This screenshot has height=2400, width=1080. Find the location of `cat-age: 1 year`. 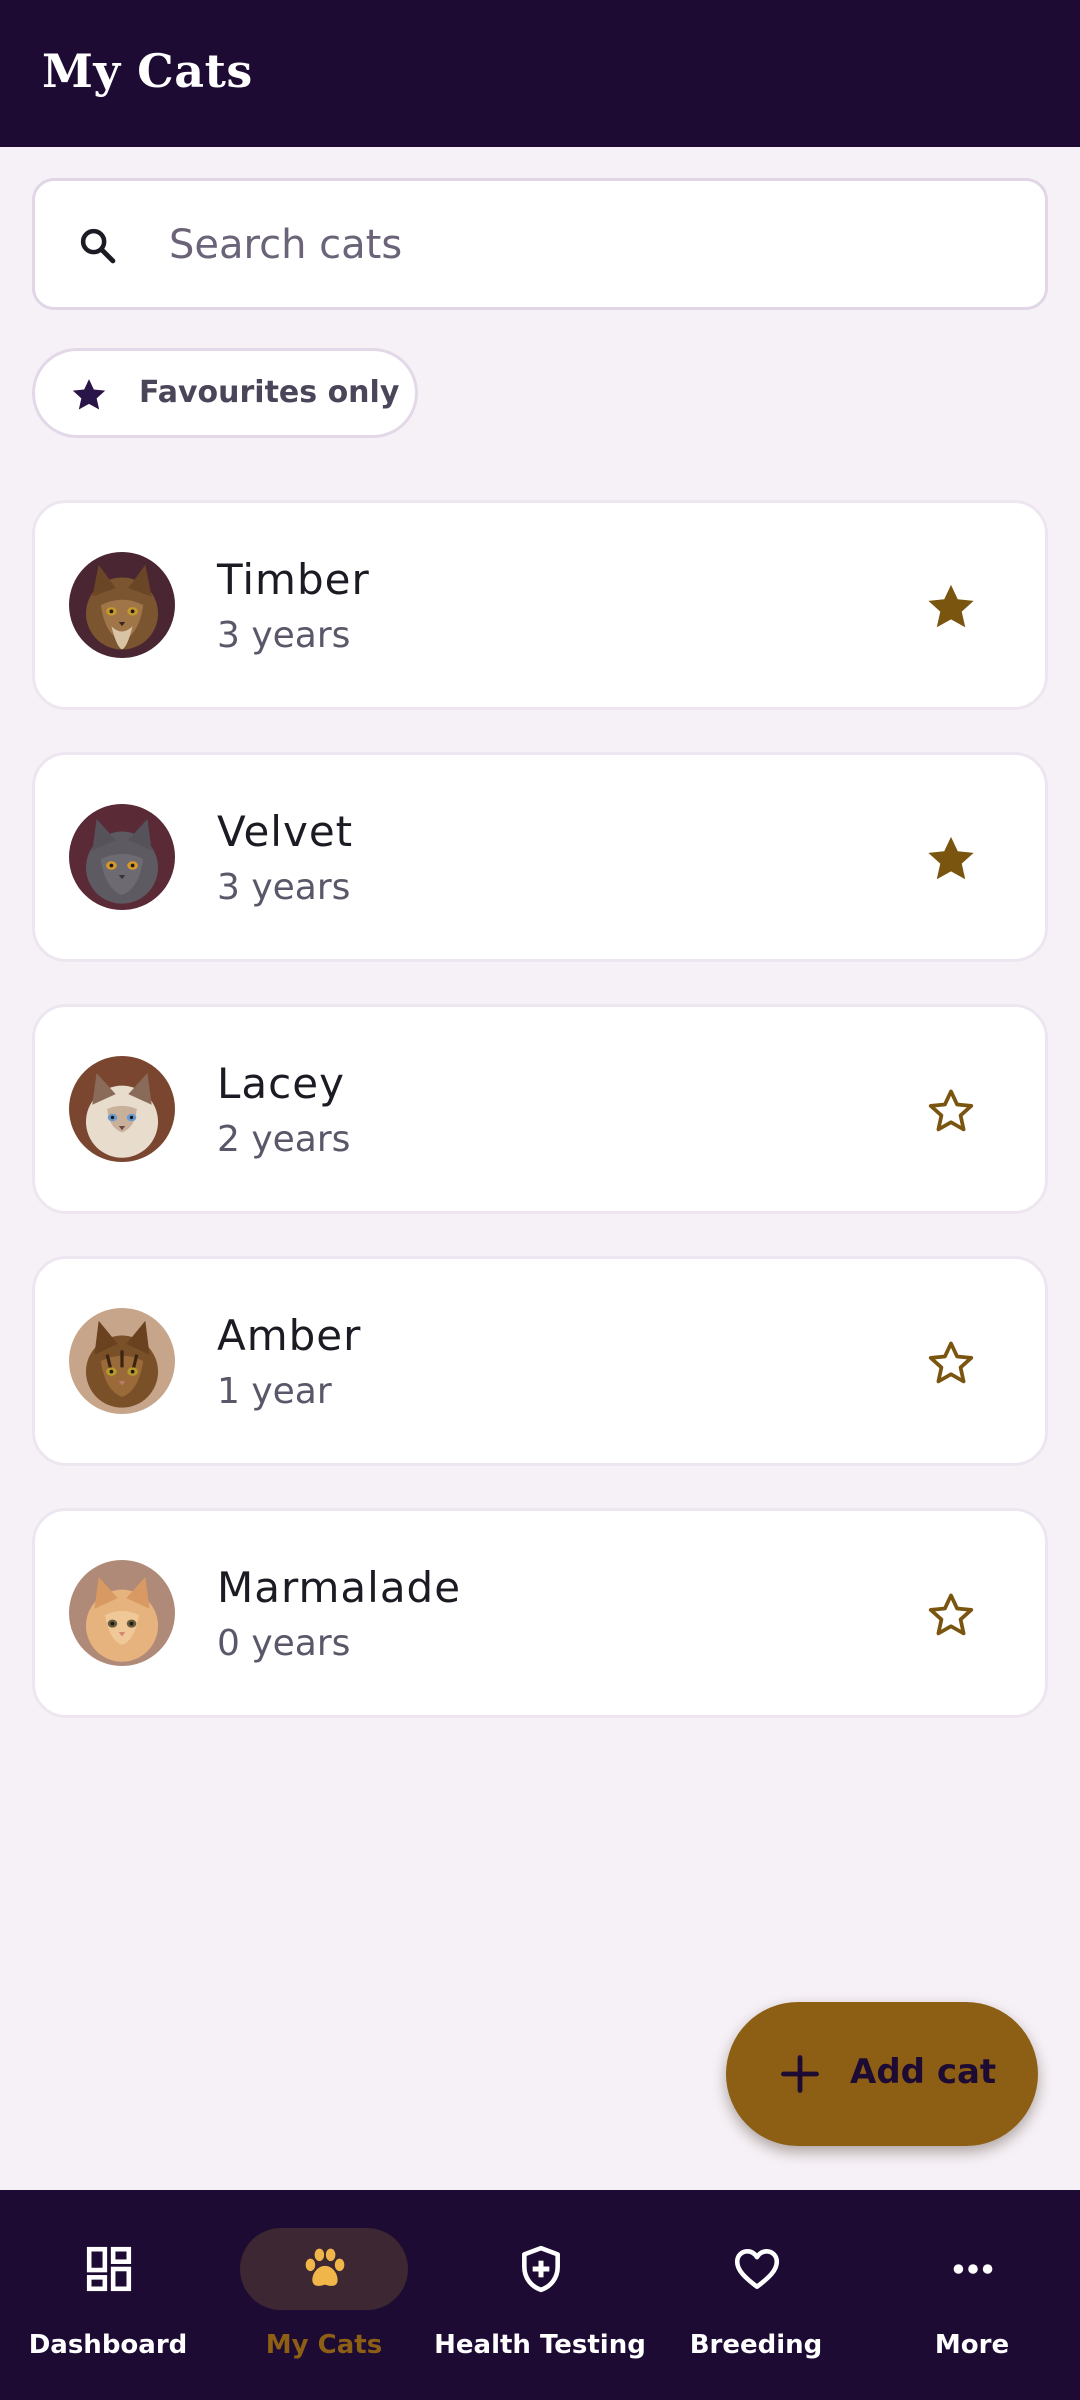

cat-age: 1 year is located at coordinates (274, 1391).